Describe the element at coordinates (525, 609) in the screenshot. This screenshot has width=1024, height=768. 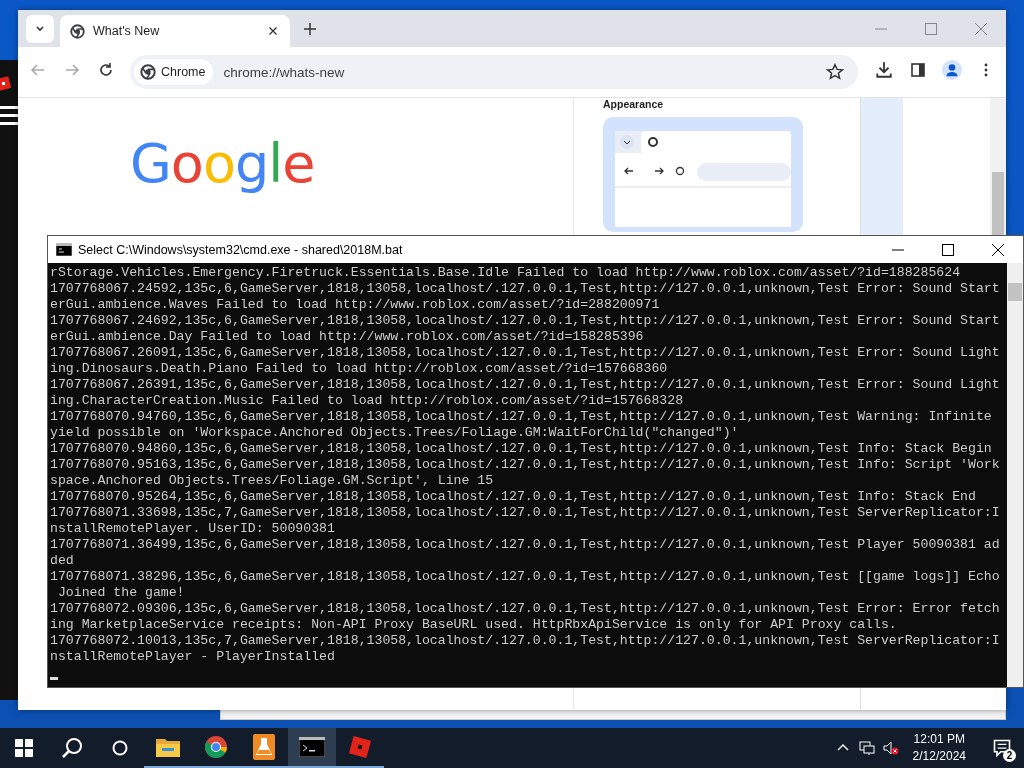
I see `console-line: 1707768072.09306,135c,6,GameServer,1818,13058,localhost/.127.0.0.1,Test,http://127.0.0.1,unknown,Test Error: Error fetch` at that location.